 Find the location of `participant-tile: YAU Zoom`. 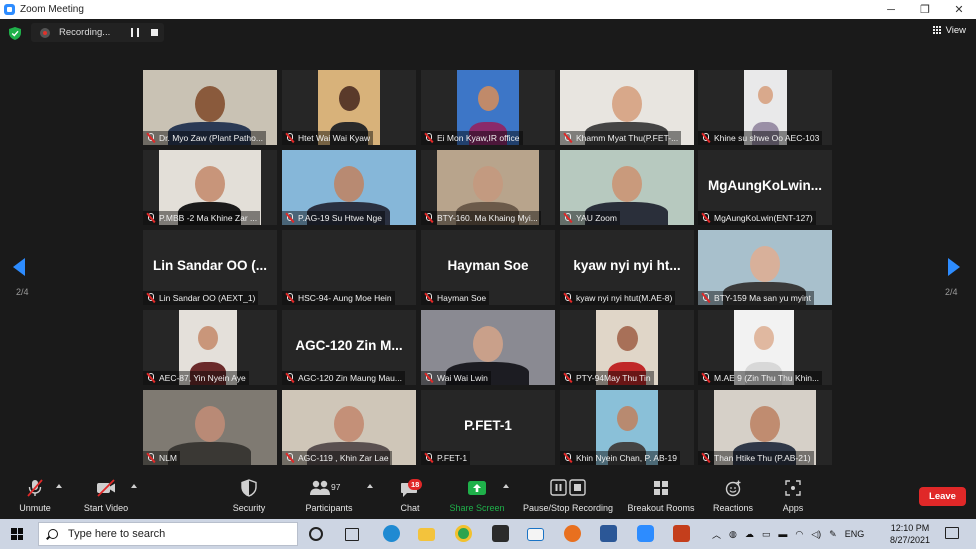

participant-tile: YAU Zoom is located at coordinates (627, 187).